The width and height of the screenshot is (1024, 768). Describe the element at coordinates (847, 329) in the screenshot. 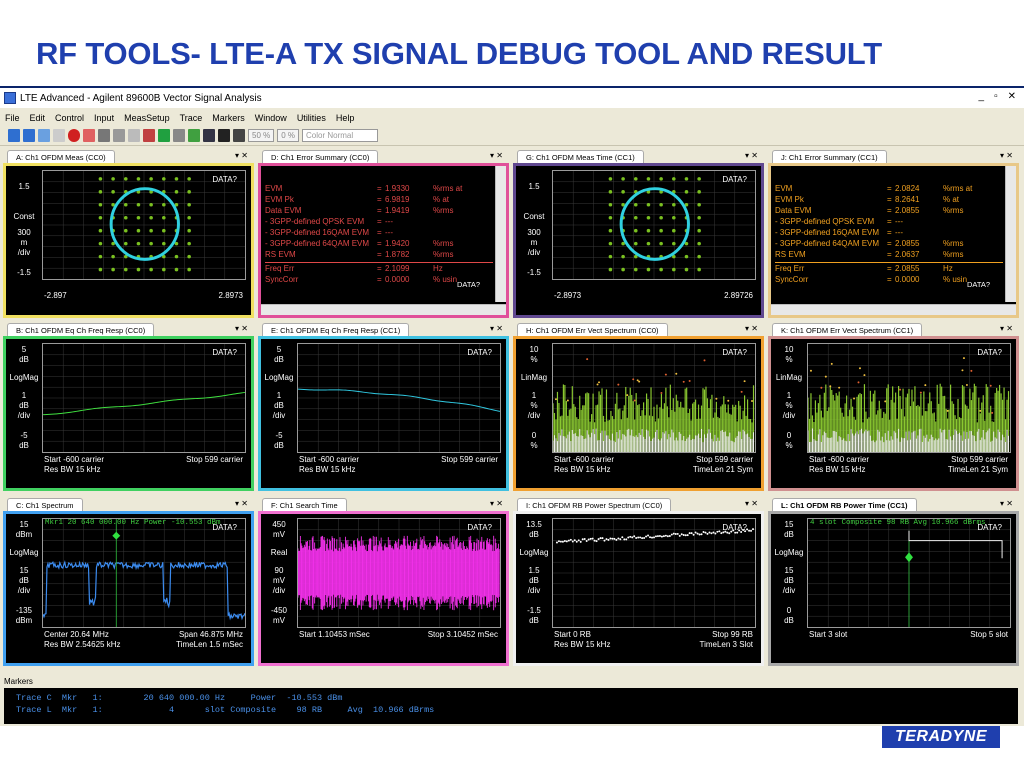

I see `pane-tab: K: Ch1 OFDM Err Vect Spectrum (CC1)` at that location.